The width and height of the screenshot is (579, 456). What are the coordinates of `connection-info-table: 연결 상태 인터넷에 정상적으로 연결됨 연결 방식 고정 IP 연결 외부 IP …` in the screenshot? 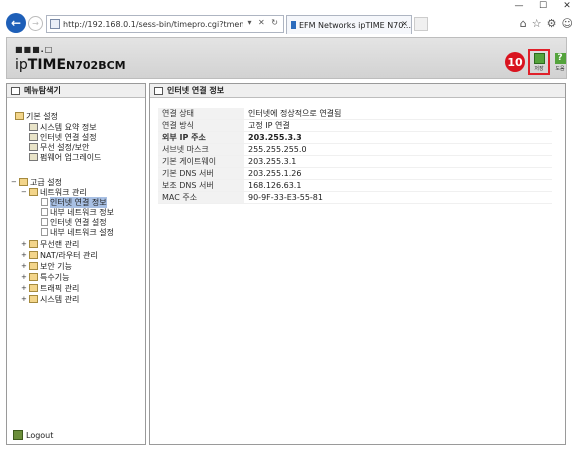 It's located at (355, 156).